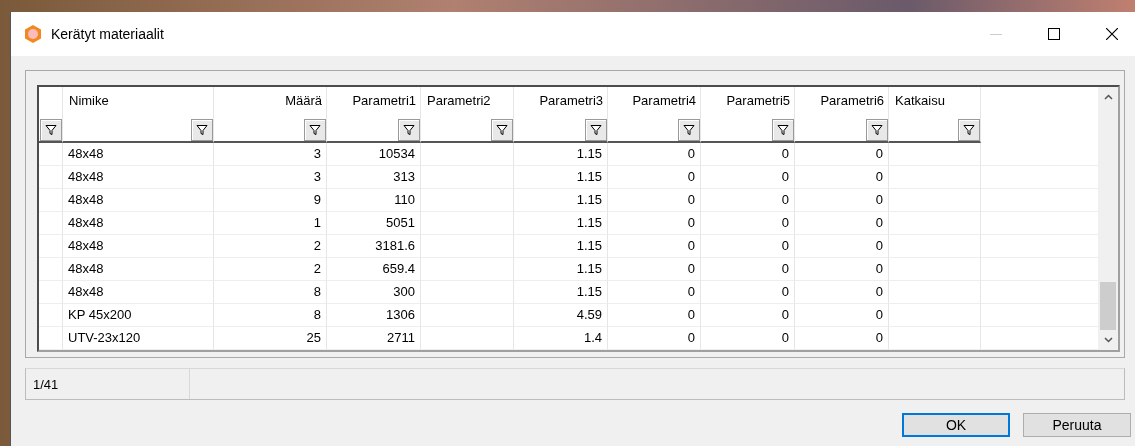  What do you see at coordinates (138, 115) in the screenshot?
I see `column-header: Nimike` at bounding box center [138, 115].